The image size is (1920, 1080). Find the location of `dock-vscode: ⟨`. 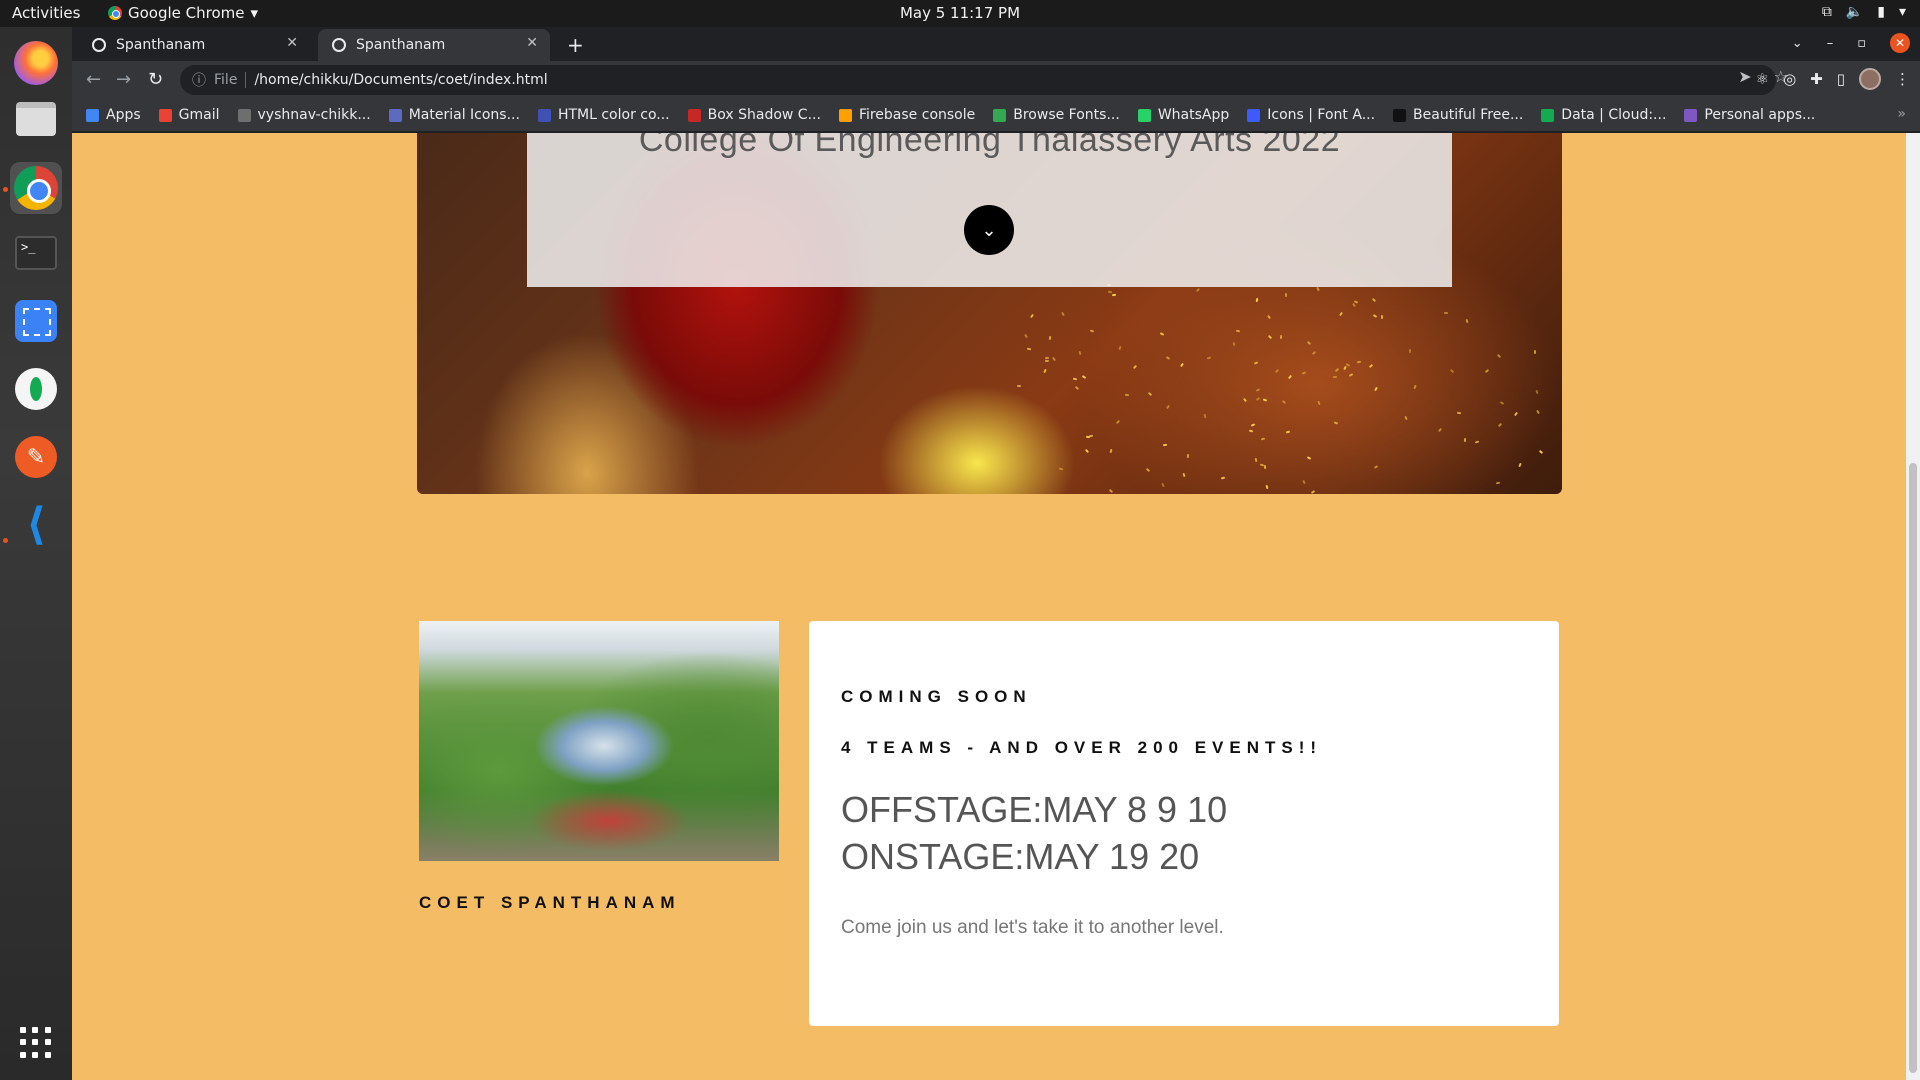

dock-vscode: ⟨ is located at coordinates (36, 525).